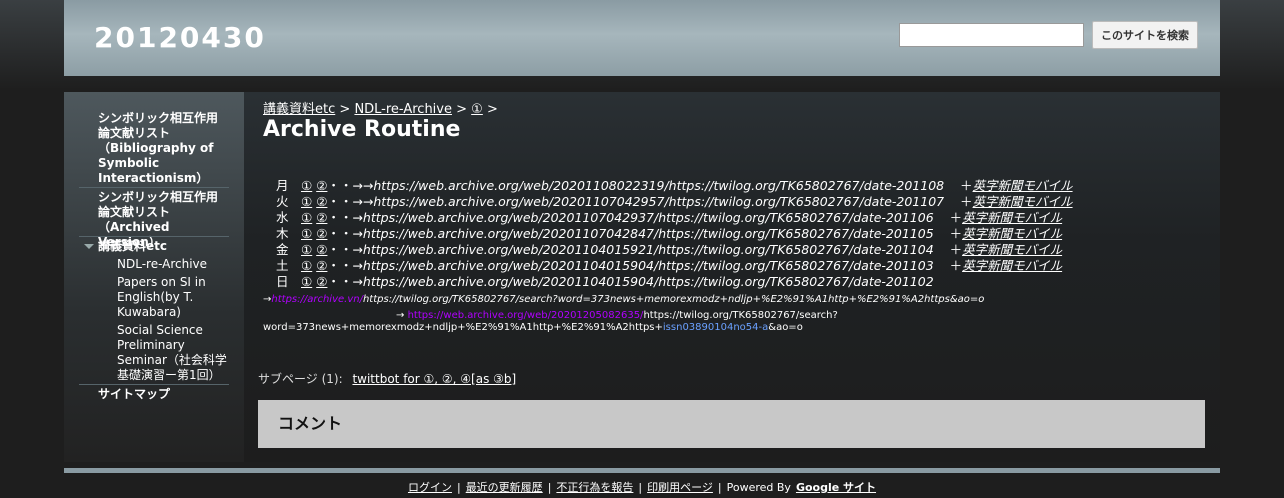  Describe the element at coordinates (282, 233) in the screenshot. I see `day-label: 木` at that location.